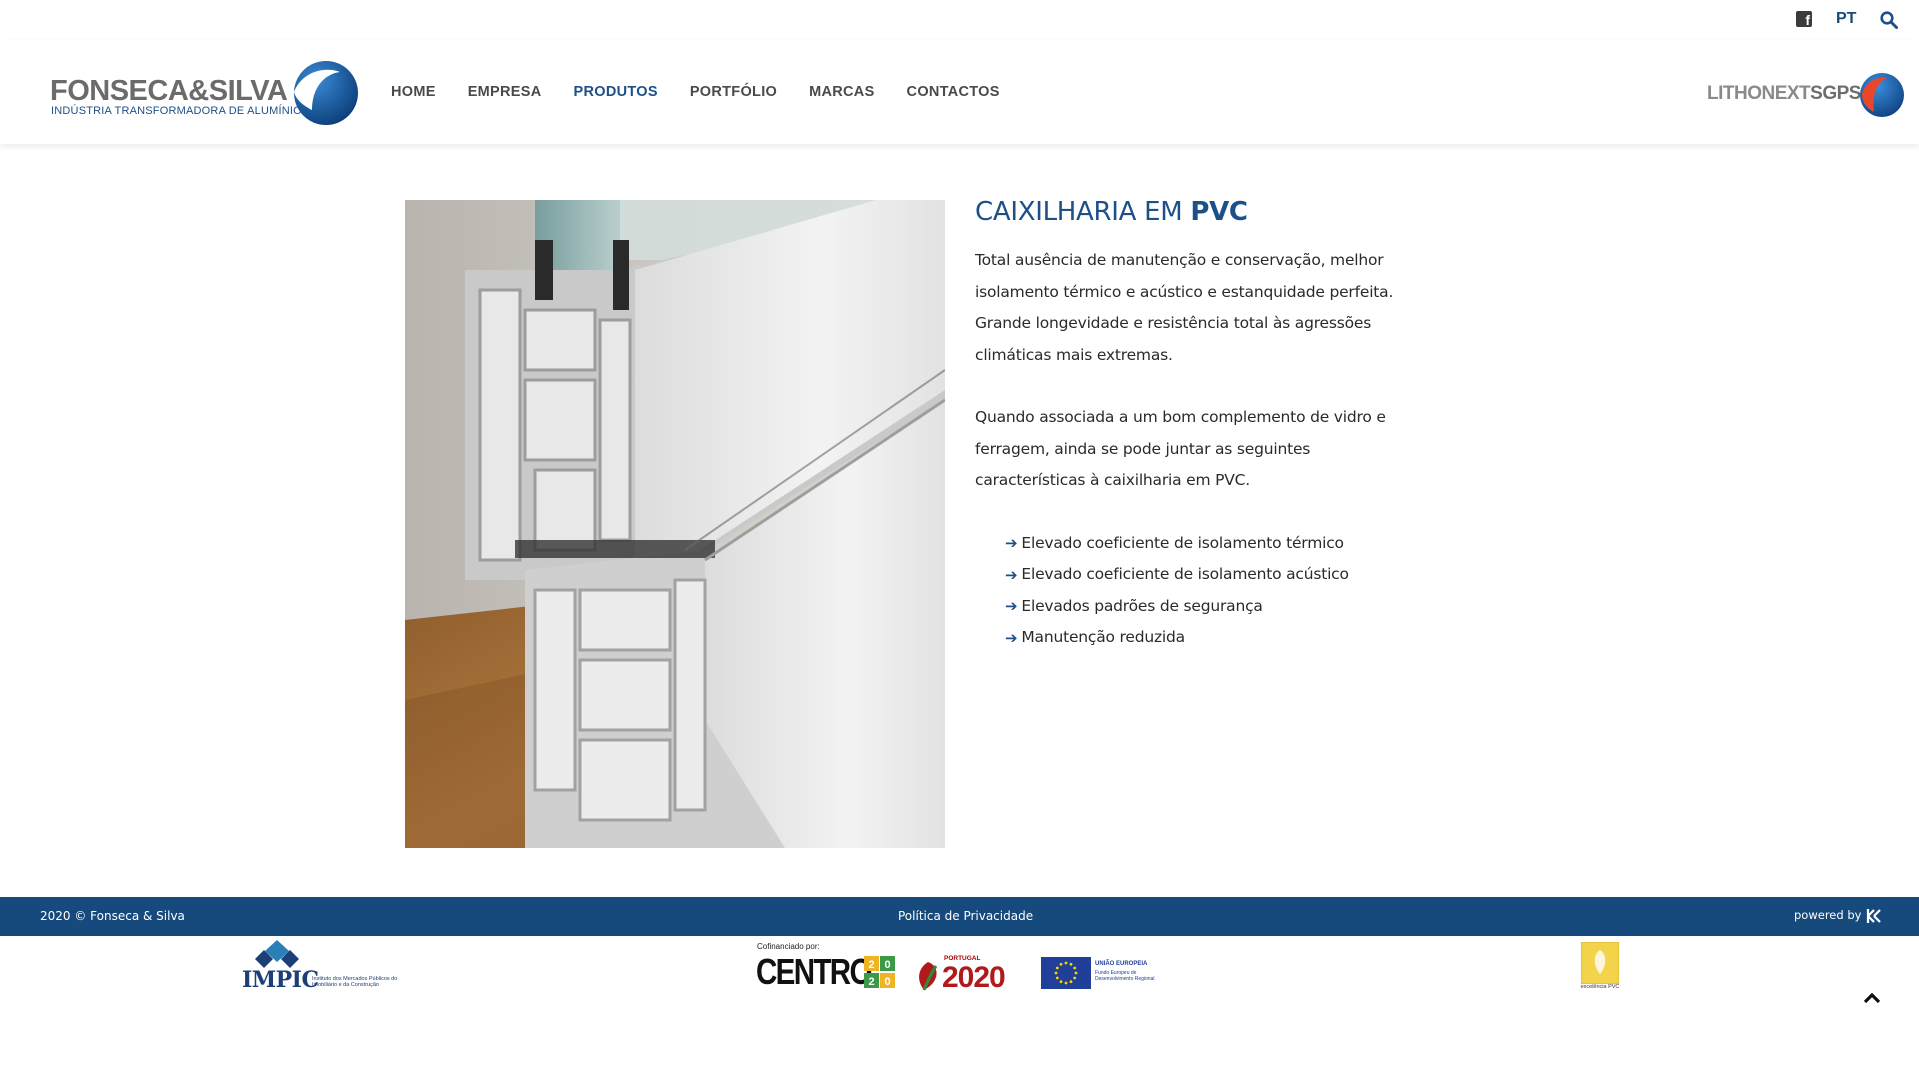 The height and width of the screenshot is (1079, 1919). Describe the element at coordinates (277, 954) in the screenshot. I see `impic-diamond-icon` at that location.